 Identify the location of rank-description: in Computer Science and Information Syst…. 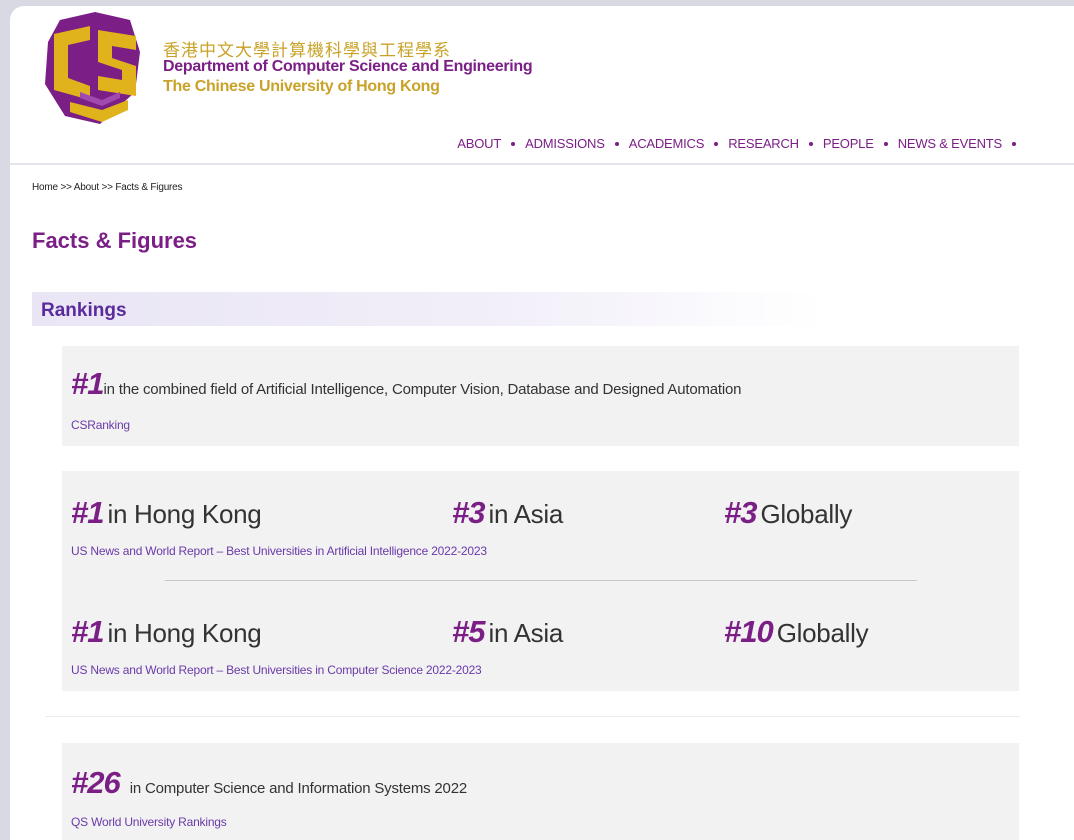
(298, 788).